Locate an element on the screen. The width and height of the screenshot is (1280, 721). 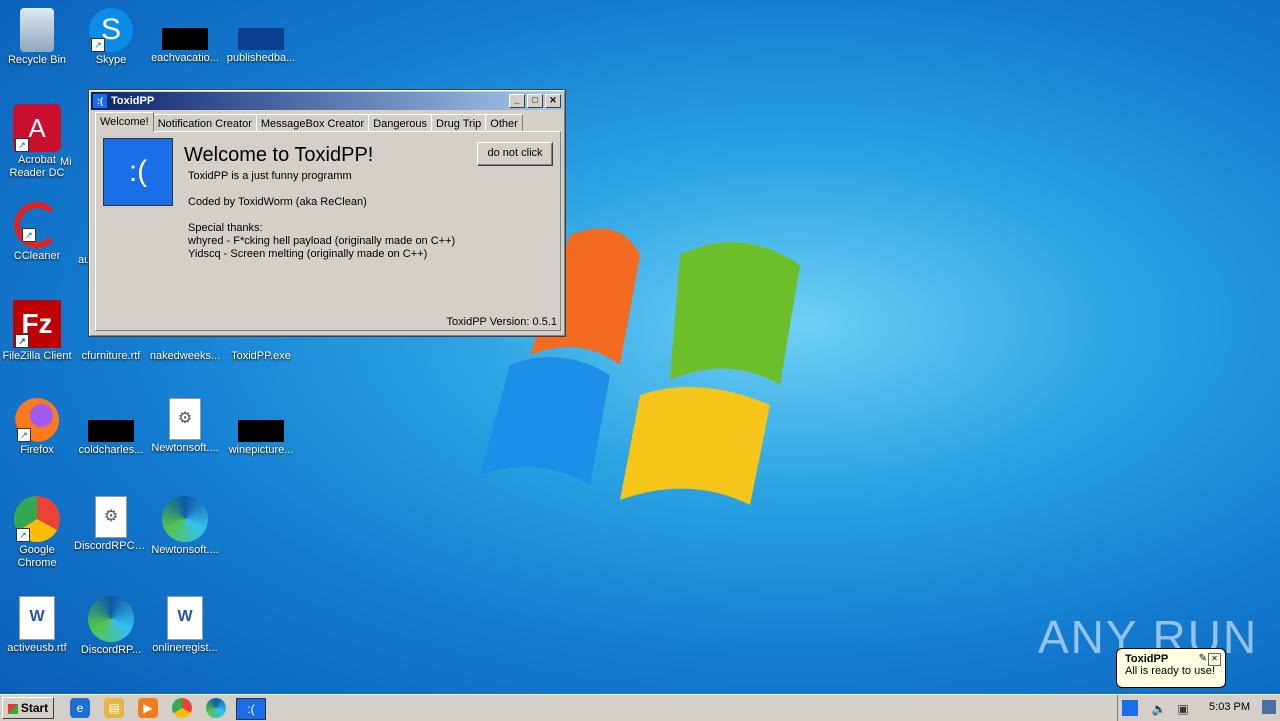
ccleaner-icon: ↗ is located at coordinates (37, 225).